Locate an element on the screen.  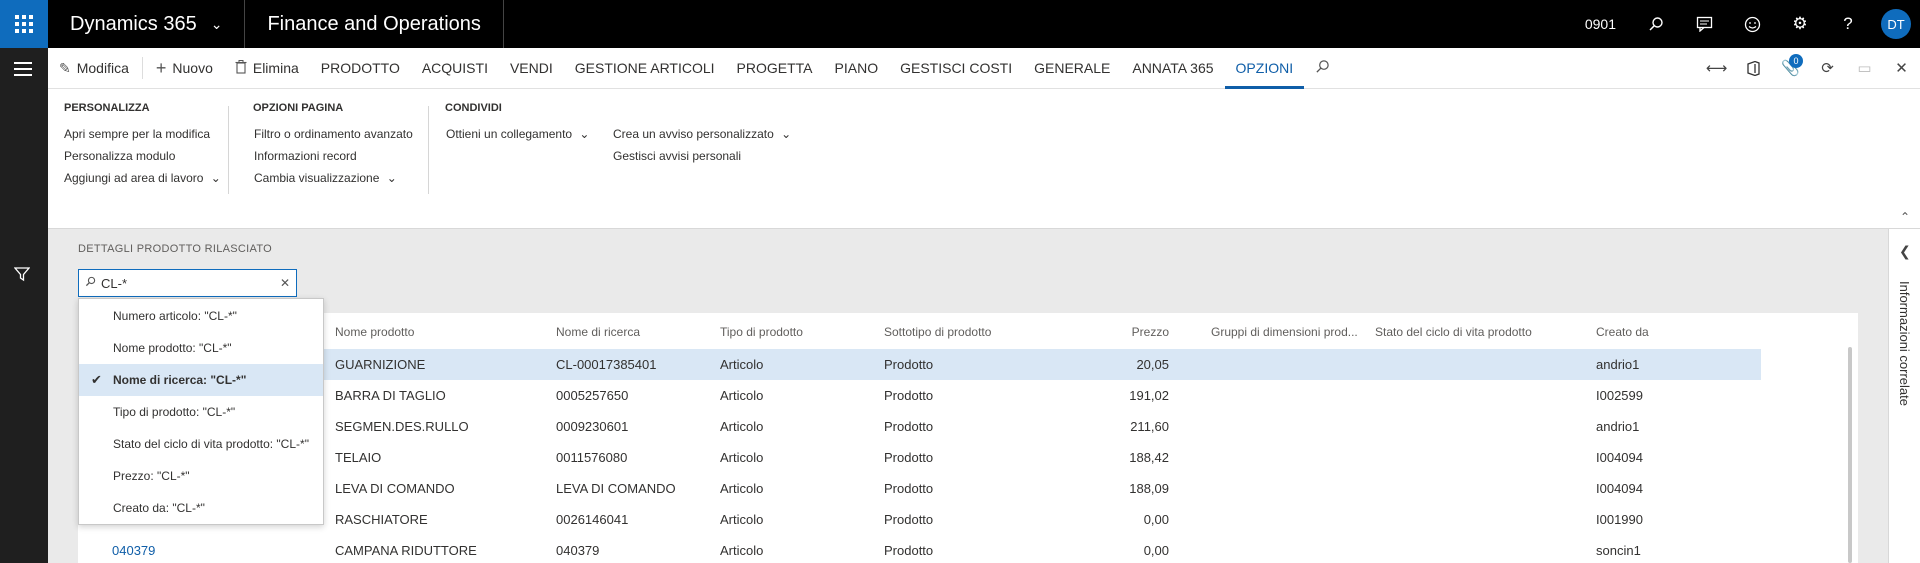
tab-acquisti: ACQUISTI is located at coordinates (455, 68).